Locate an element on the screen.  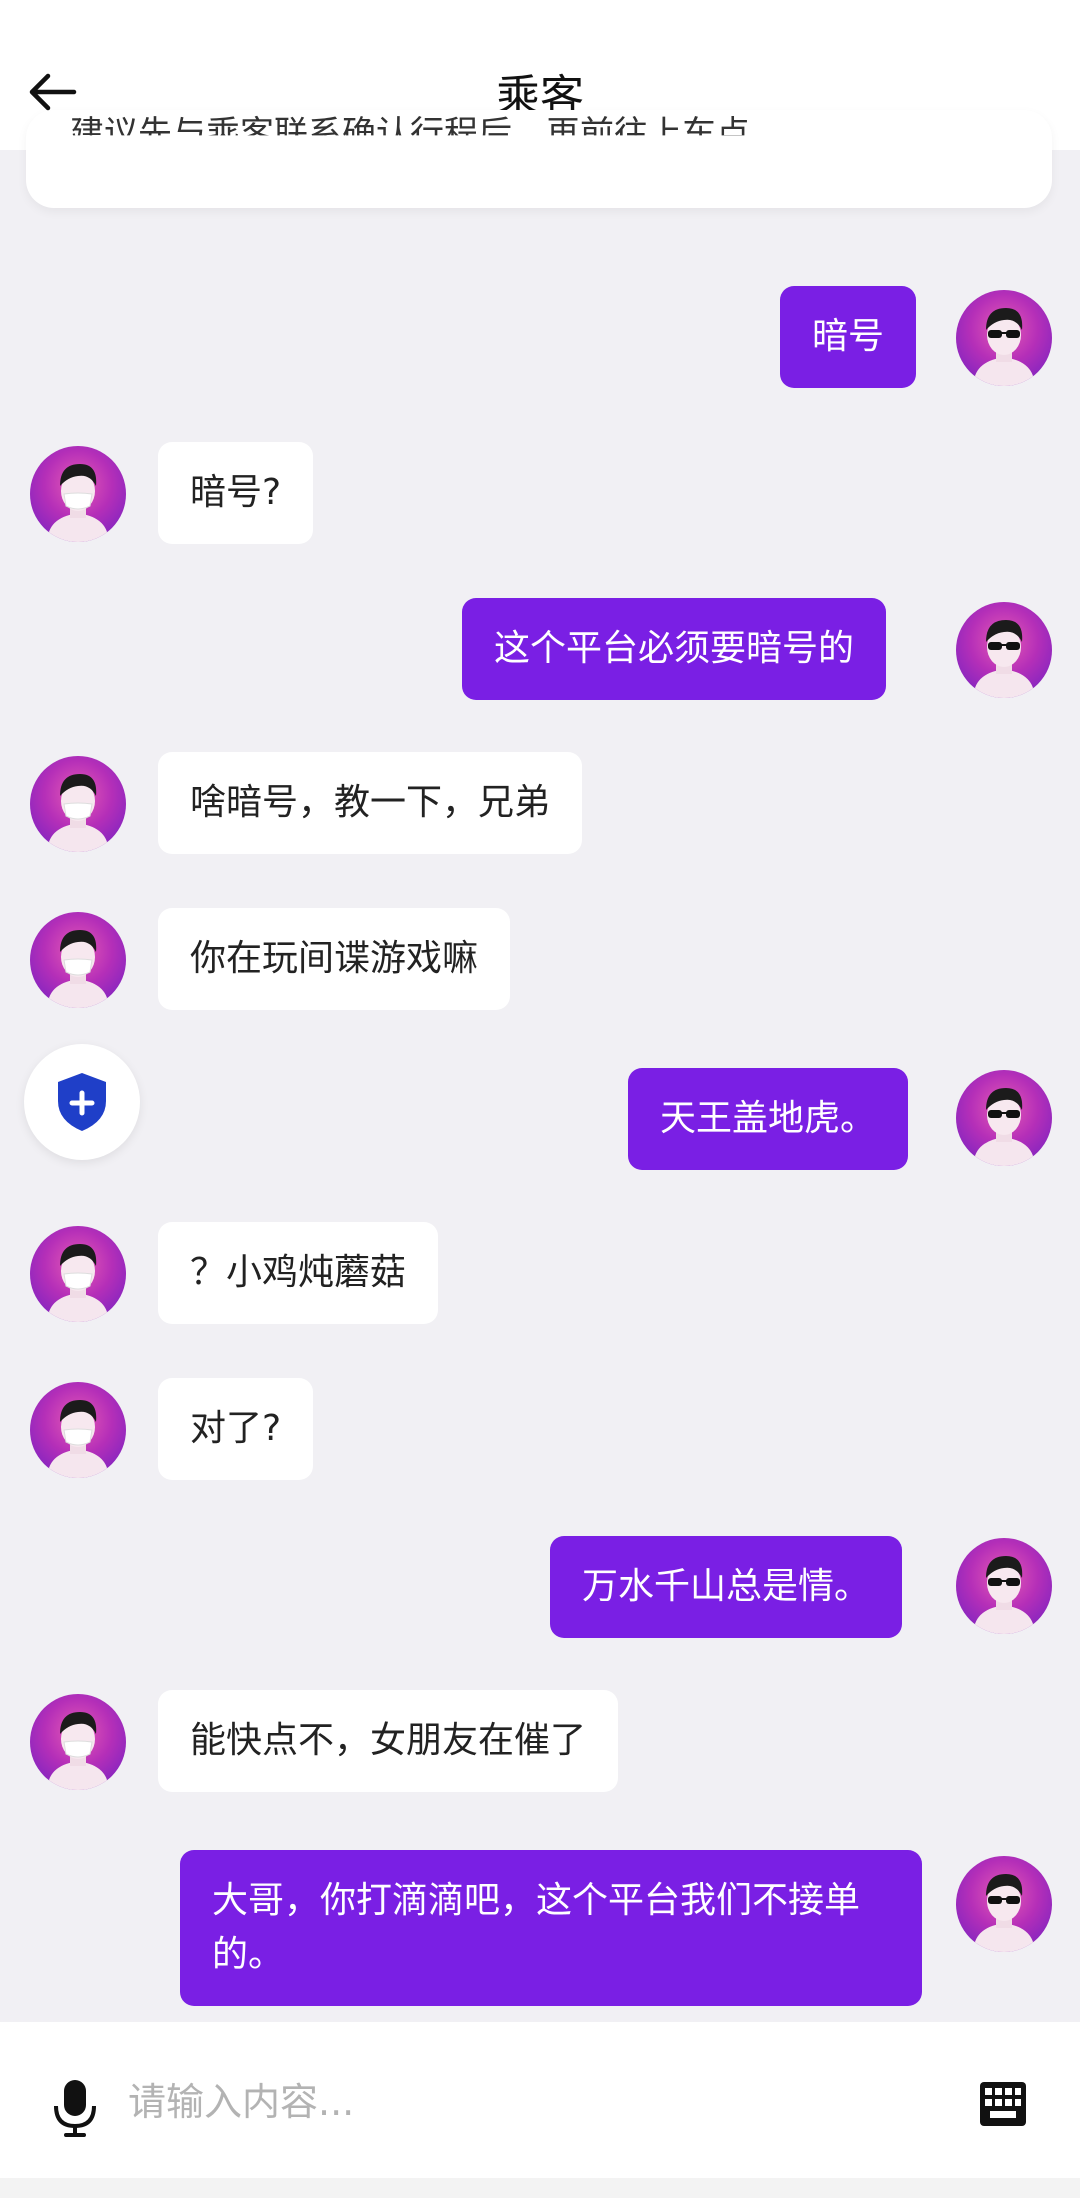
safety-shield-button is located at coordinates (82, 1102).